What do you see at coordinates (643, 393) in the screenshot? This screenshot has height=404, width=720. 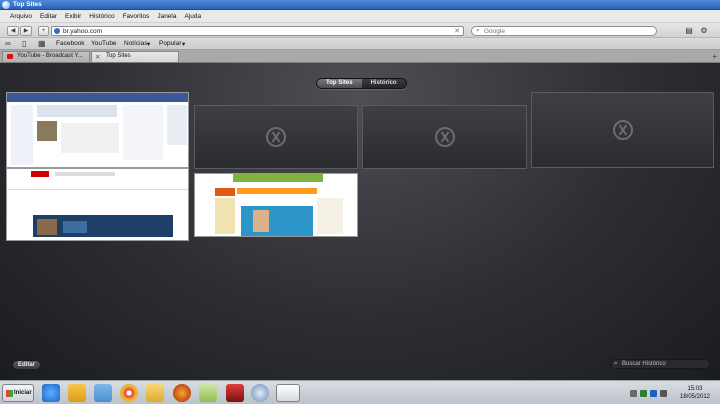 I see `network-icon` at bounding box center [643, 393].